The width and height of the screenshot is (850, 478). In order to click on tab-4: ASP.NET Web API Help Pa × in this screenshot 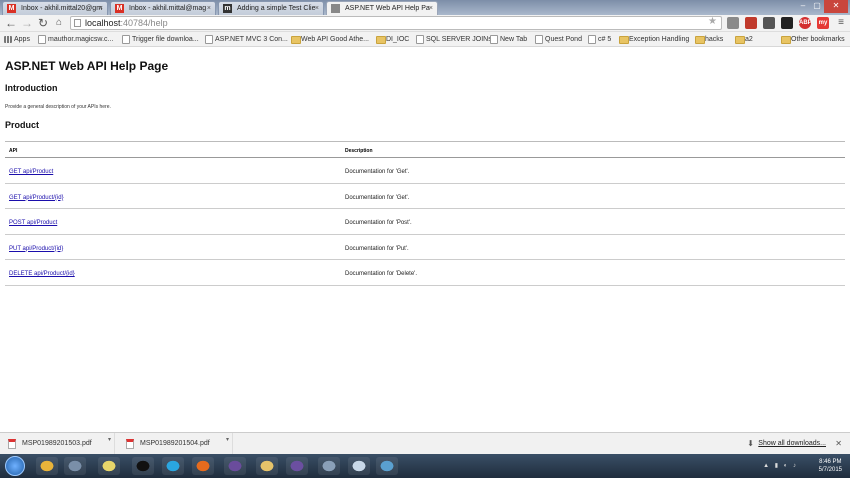, I will do `click(382, 8)`.